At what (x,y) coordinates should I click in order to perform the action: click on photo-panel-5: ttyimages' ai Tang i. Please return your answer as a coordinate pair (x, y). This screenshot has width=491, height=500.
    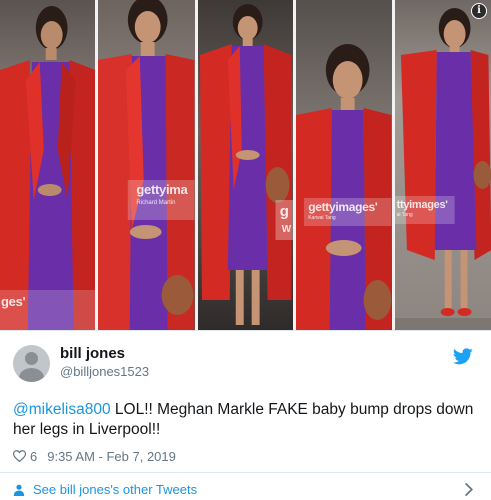
    Looking at the image, I should click on (442, 165).